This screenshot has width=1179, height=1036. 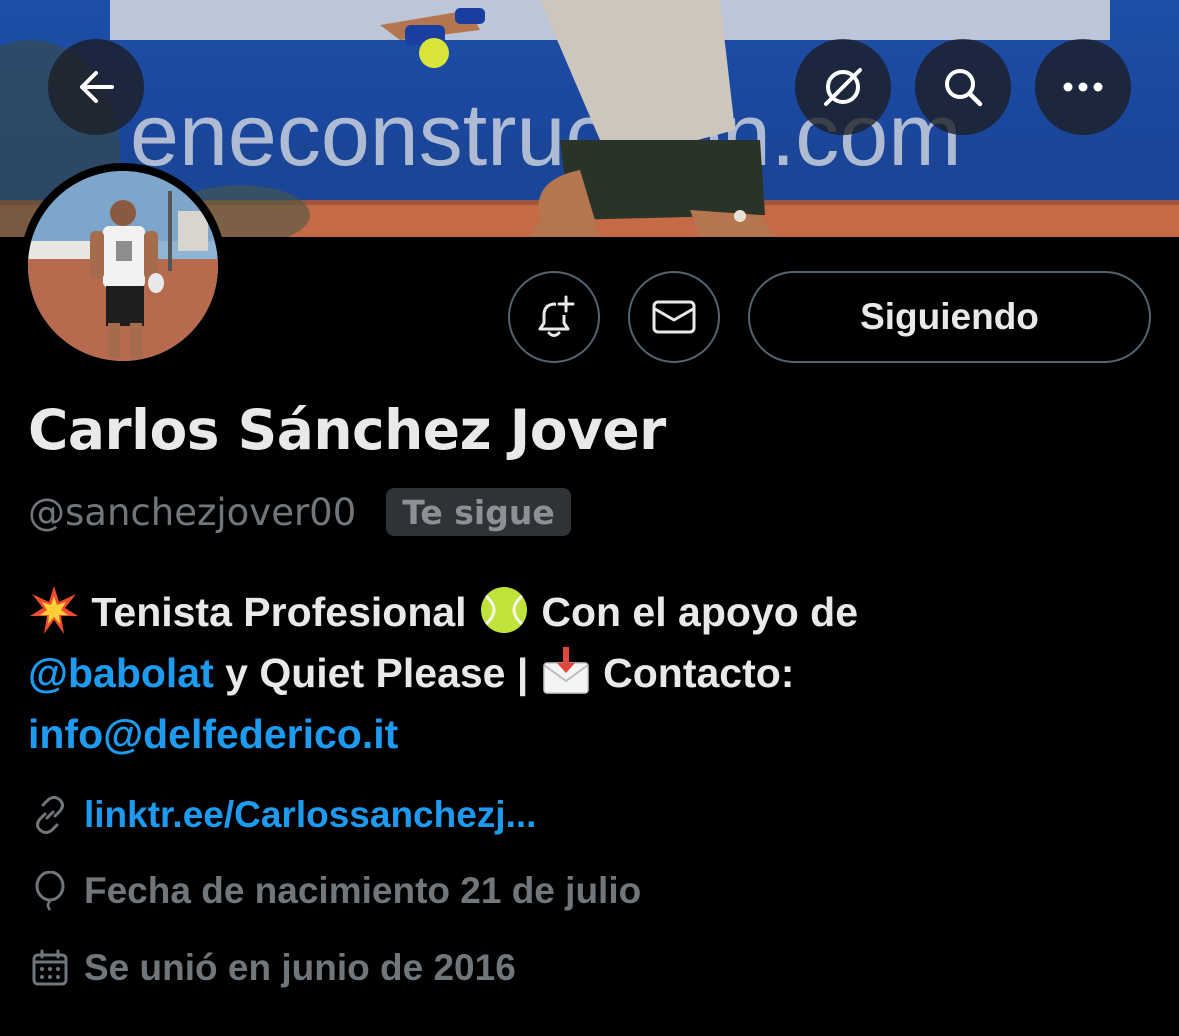 What do you see at coordinates (213, 734) in the screenshot?
I see `email-link: info@delfederico.it` at bounding box center [213, 734].